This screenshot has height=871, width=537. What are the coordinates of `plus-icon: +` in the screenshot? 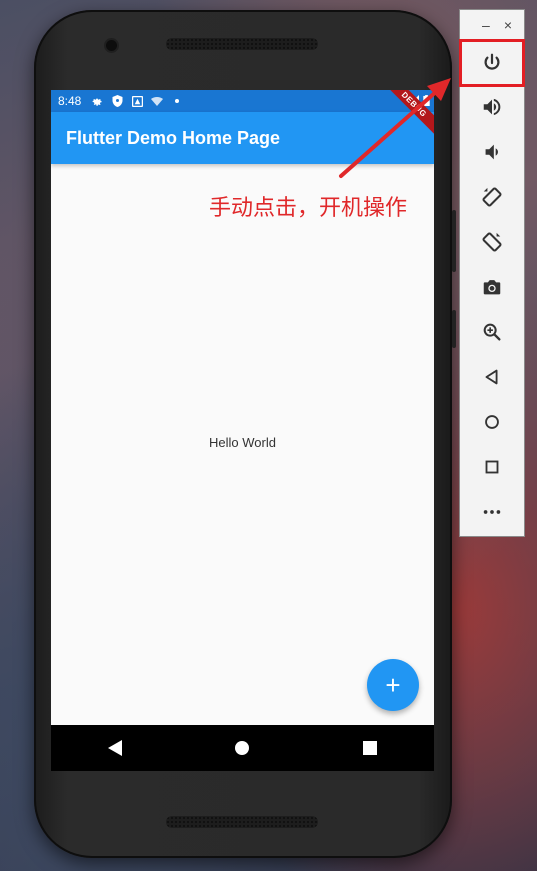 It's located at (393, 685).